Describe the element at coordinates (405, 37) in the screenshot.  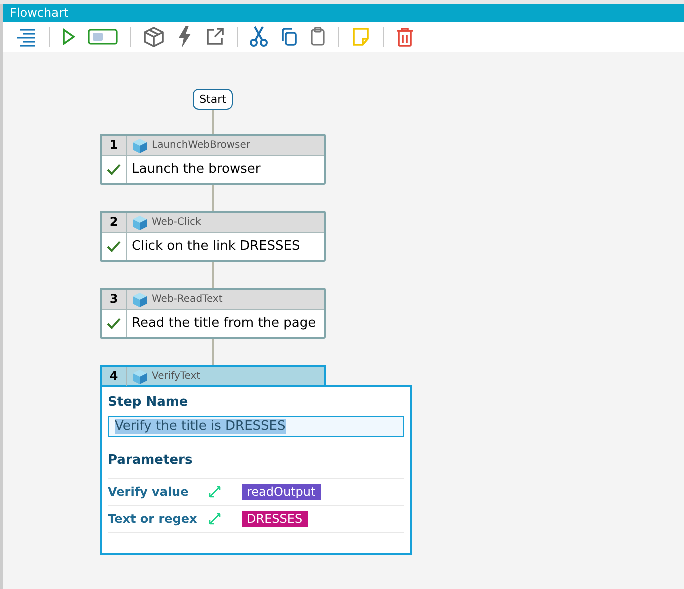
I see `trash-icon` at that location.